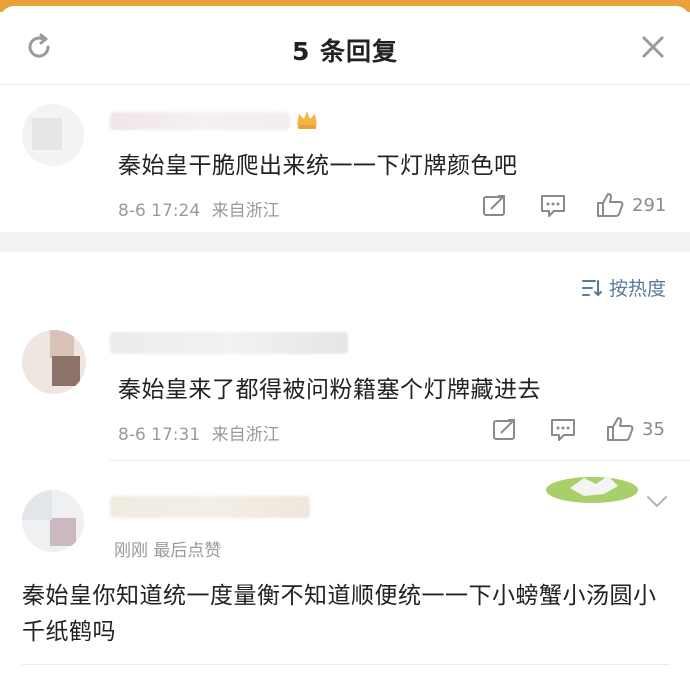  I want to click on crown-icon, so click(307, 120).